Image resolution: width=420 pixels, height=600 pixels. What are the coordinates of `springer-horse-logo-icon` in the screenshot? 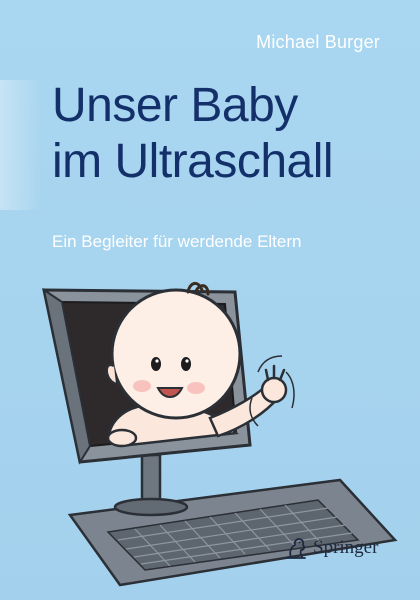 It's located at (296, 548).